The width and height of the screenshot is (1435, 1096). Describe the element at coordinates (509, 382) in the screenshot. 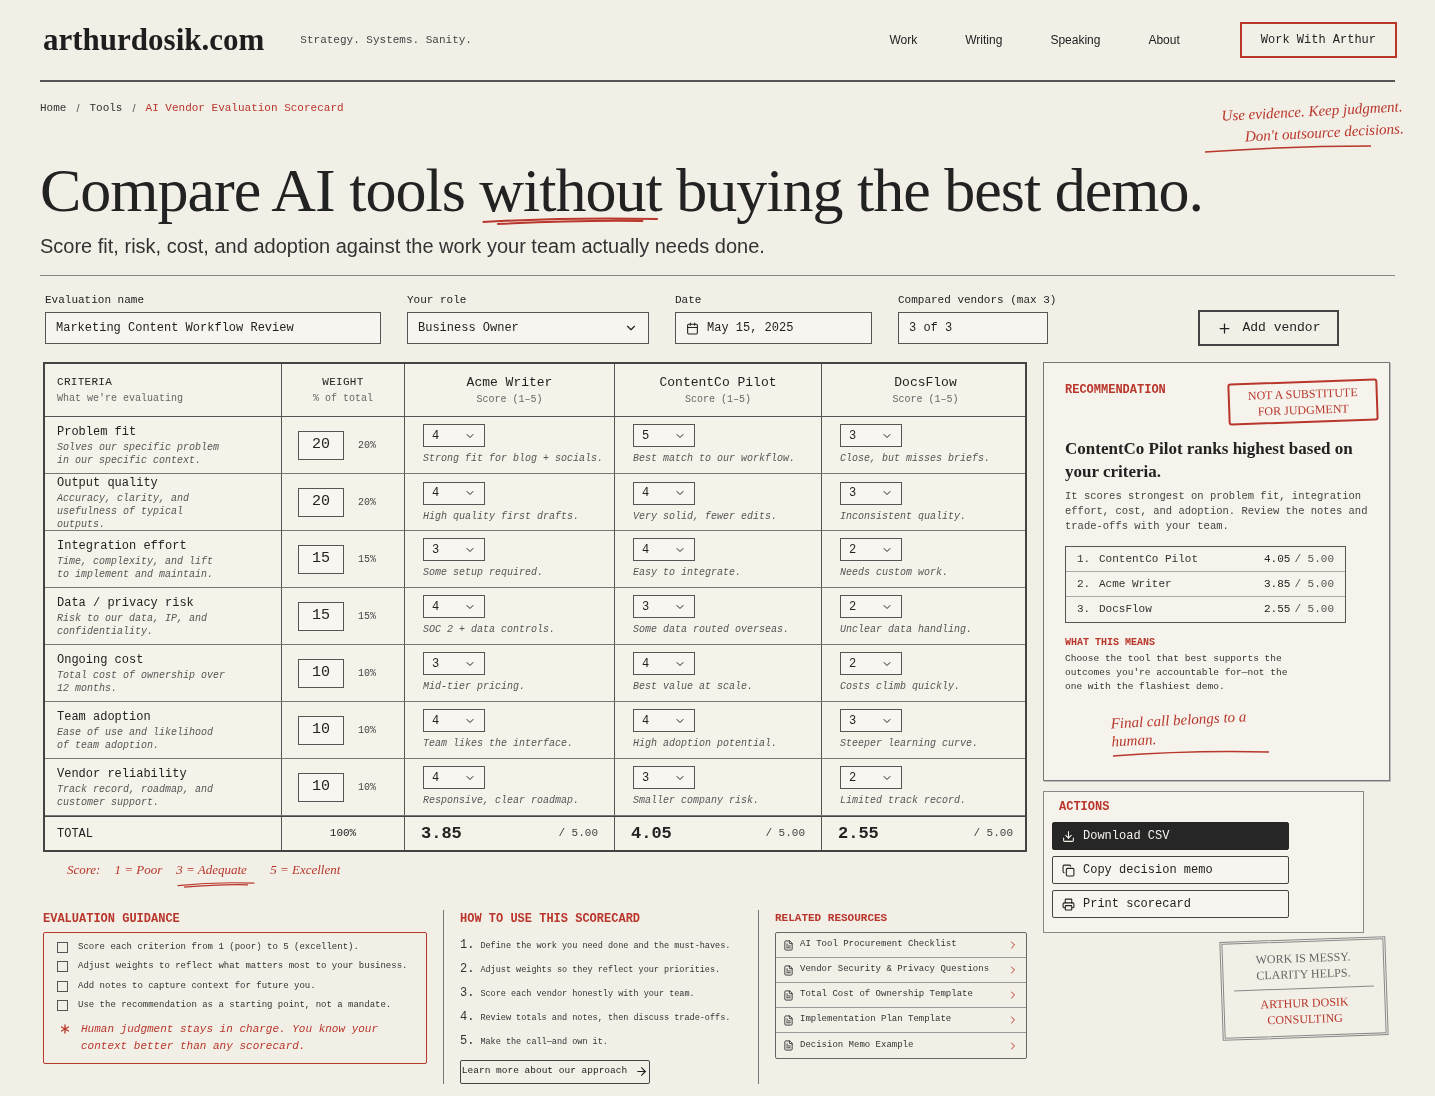

I see `column-title: Acme Writer` at that location.